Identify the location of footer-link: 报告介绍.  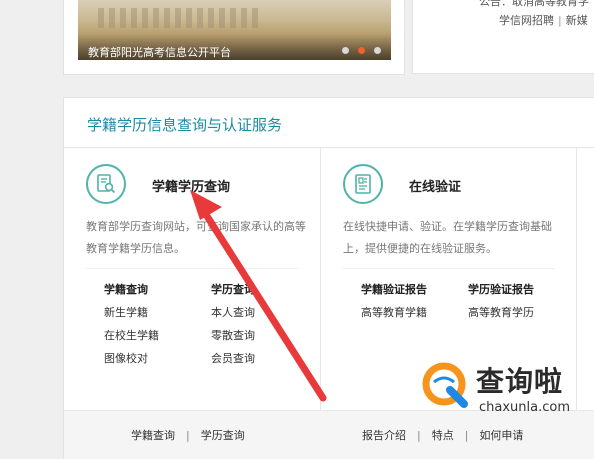
(384, 435).